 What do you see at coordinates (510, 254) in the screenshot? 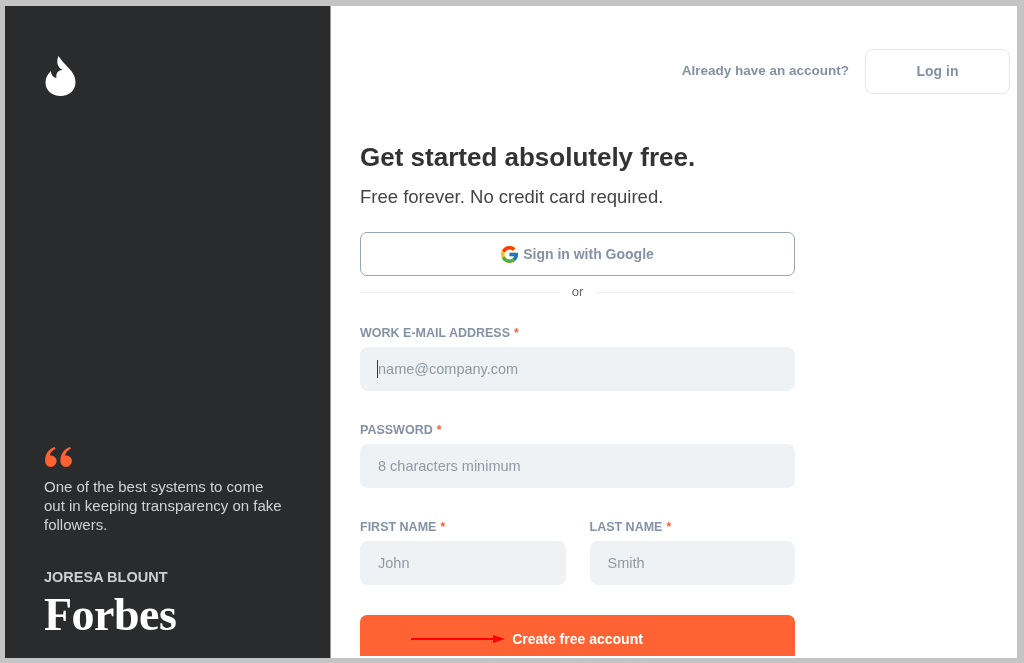
I see `google-g-icon` at bounding box center [510, 254].